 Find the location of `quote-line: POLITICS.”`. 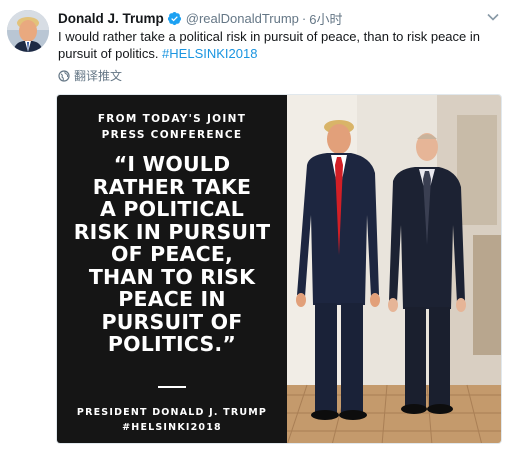

quote-line: POLITICS.” is located at coordinates (172, 344).